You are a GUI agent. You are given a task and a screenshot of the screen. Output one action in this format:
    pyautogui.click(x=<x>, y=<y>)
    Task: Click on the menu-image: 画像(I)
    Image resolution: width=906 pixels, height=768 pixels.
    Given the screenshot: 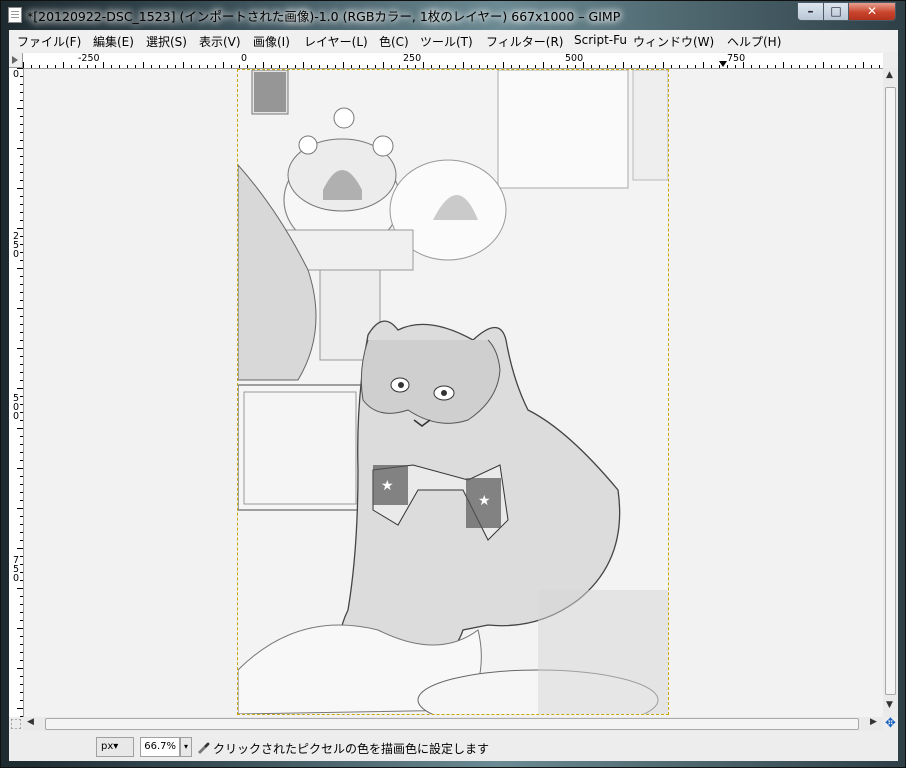 What is the action you would take?
    pyautogui.click(x=271, y=41)
    